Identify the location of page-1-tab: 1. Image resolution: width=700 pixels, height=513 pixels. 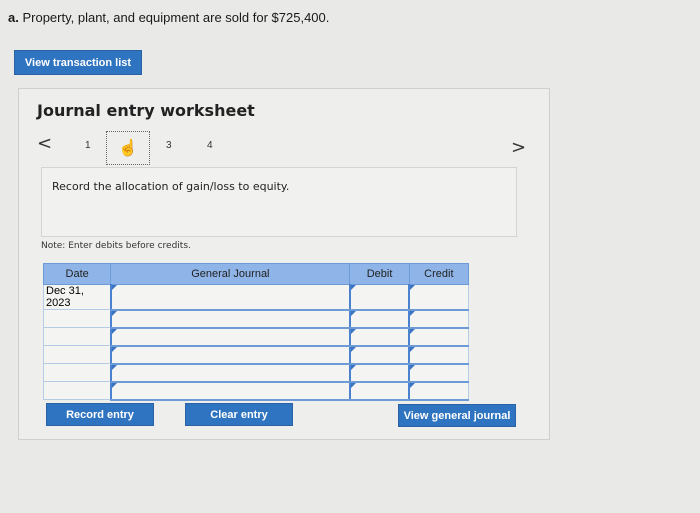
(88, 145).